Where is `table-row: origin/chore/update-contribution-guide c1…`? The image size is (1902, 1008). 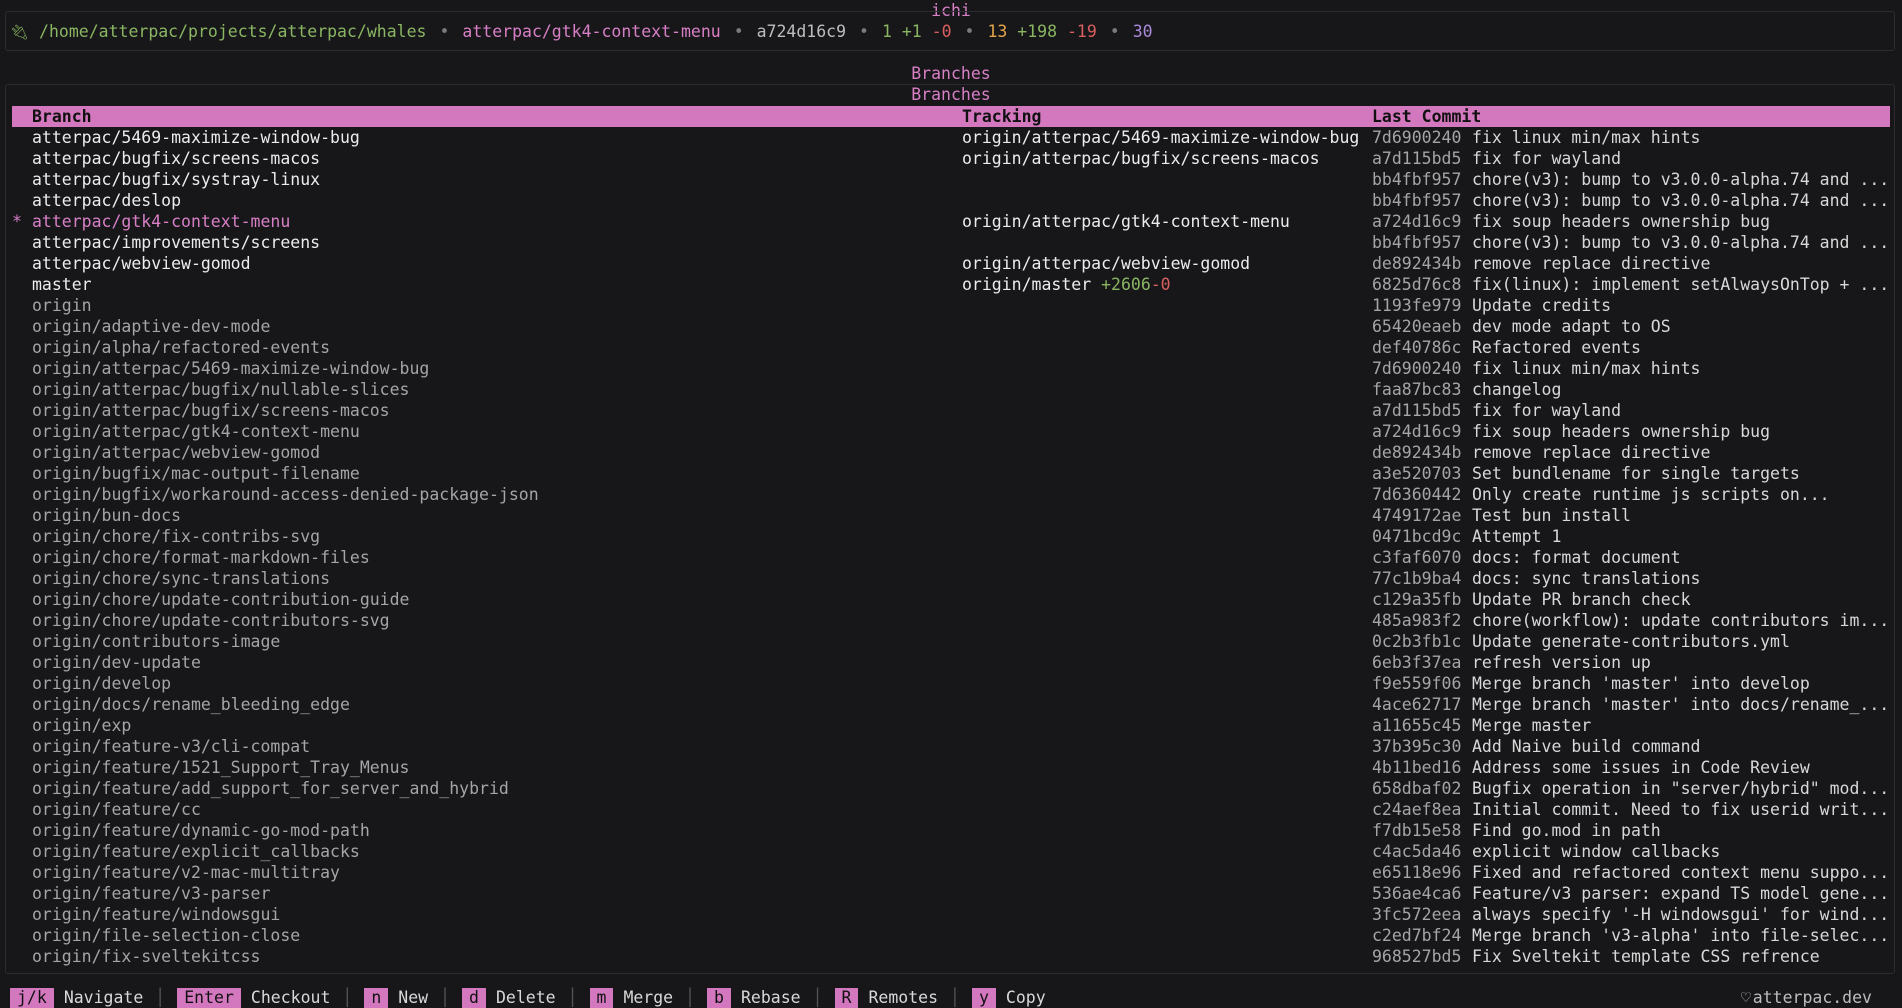 table-row: origin/chore/update-contribution-guide c1… is located at coordinates (951, 599).